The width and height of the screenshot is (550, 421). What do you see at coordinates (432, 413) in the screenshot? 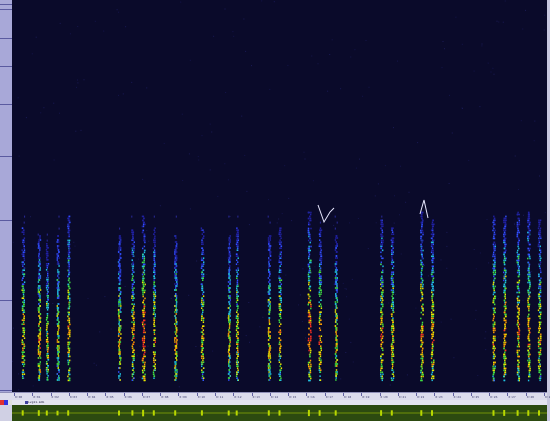
I see `waveform-burst` at bounding box center [432, 413].